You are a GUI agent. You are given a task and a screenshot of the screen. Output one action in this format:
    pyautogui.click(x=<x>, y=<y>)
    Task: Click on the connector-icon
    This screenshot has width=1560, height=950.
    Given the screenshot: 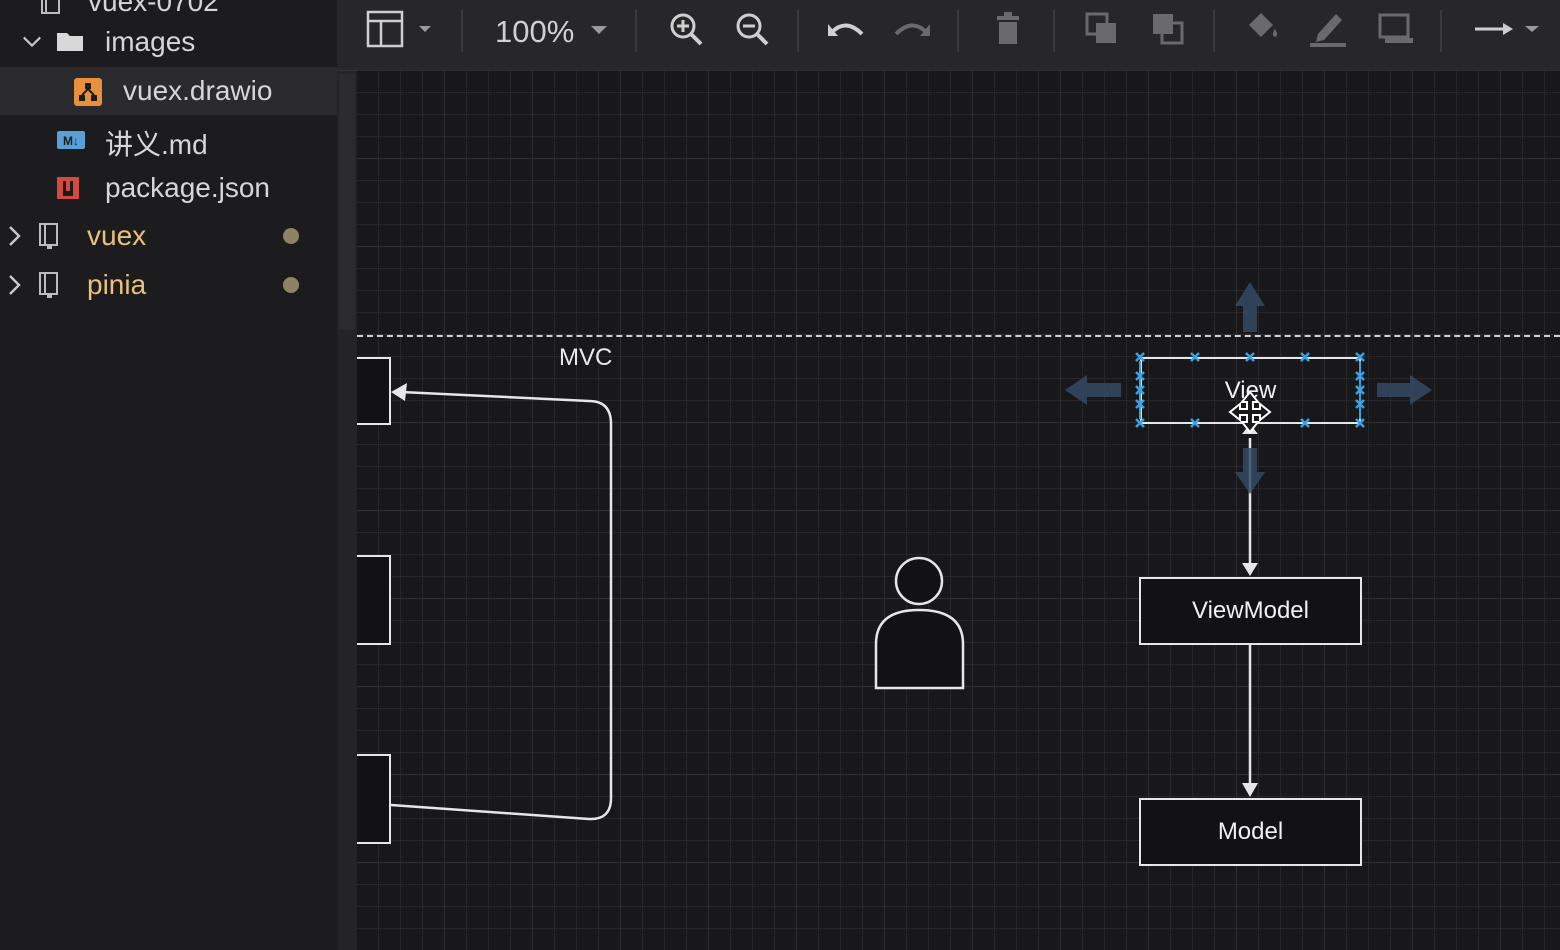 What is the action you would take?
    pyautogui.click(x=1506, y=31)
    